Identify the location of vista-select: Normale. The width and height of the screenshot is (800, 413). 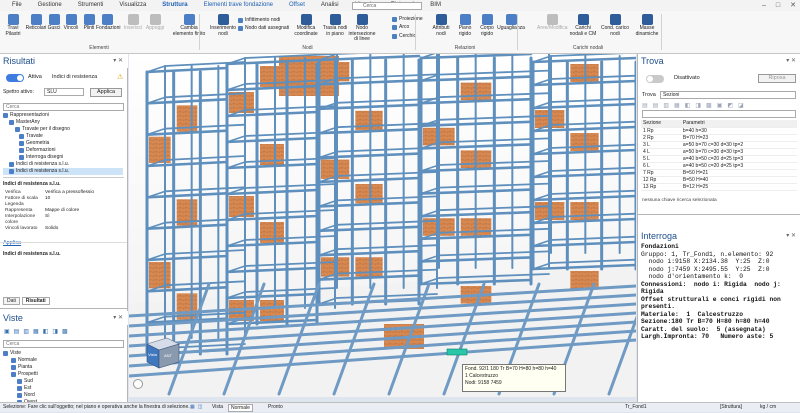
(240, 407).